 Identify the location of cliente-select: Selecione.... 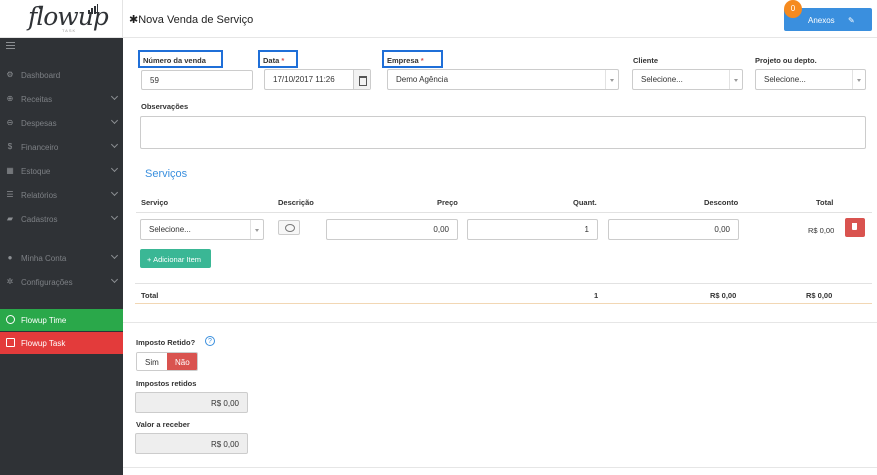
(687, 79).